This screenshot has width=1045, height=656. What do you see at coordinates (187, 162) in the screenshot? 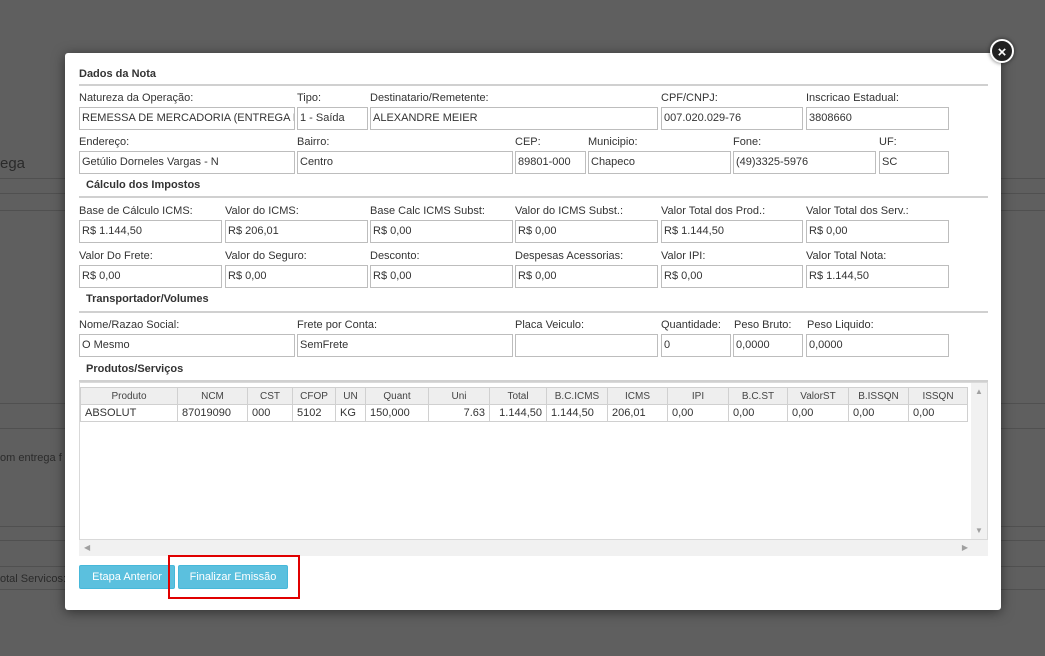
I see `endereco-field: Getúlio Dorneles Vargas - N` at bounding box center [187, 162].